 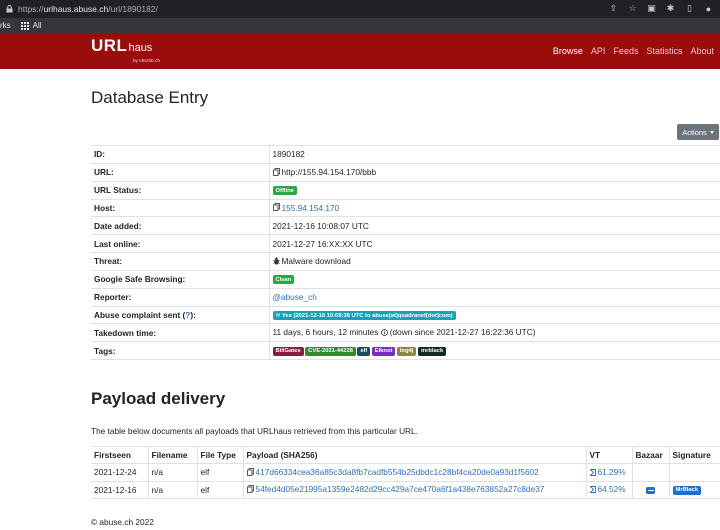 I want to click on sidebar-icon: ▯, so click(x=689, y=8).